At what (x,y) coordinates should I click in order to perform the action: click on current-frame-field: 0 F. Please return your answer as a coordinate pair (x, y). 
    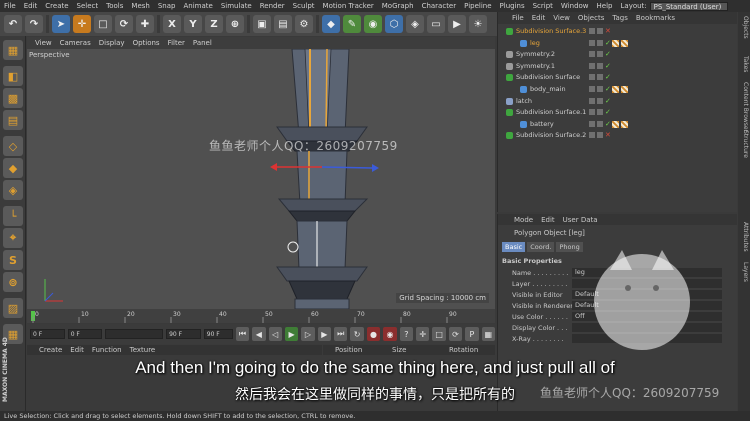
    Looking at the image, I should click on (85, 334).